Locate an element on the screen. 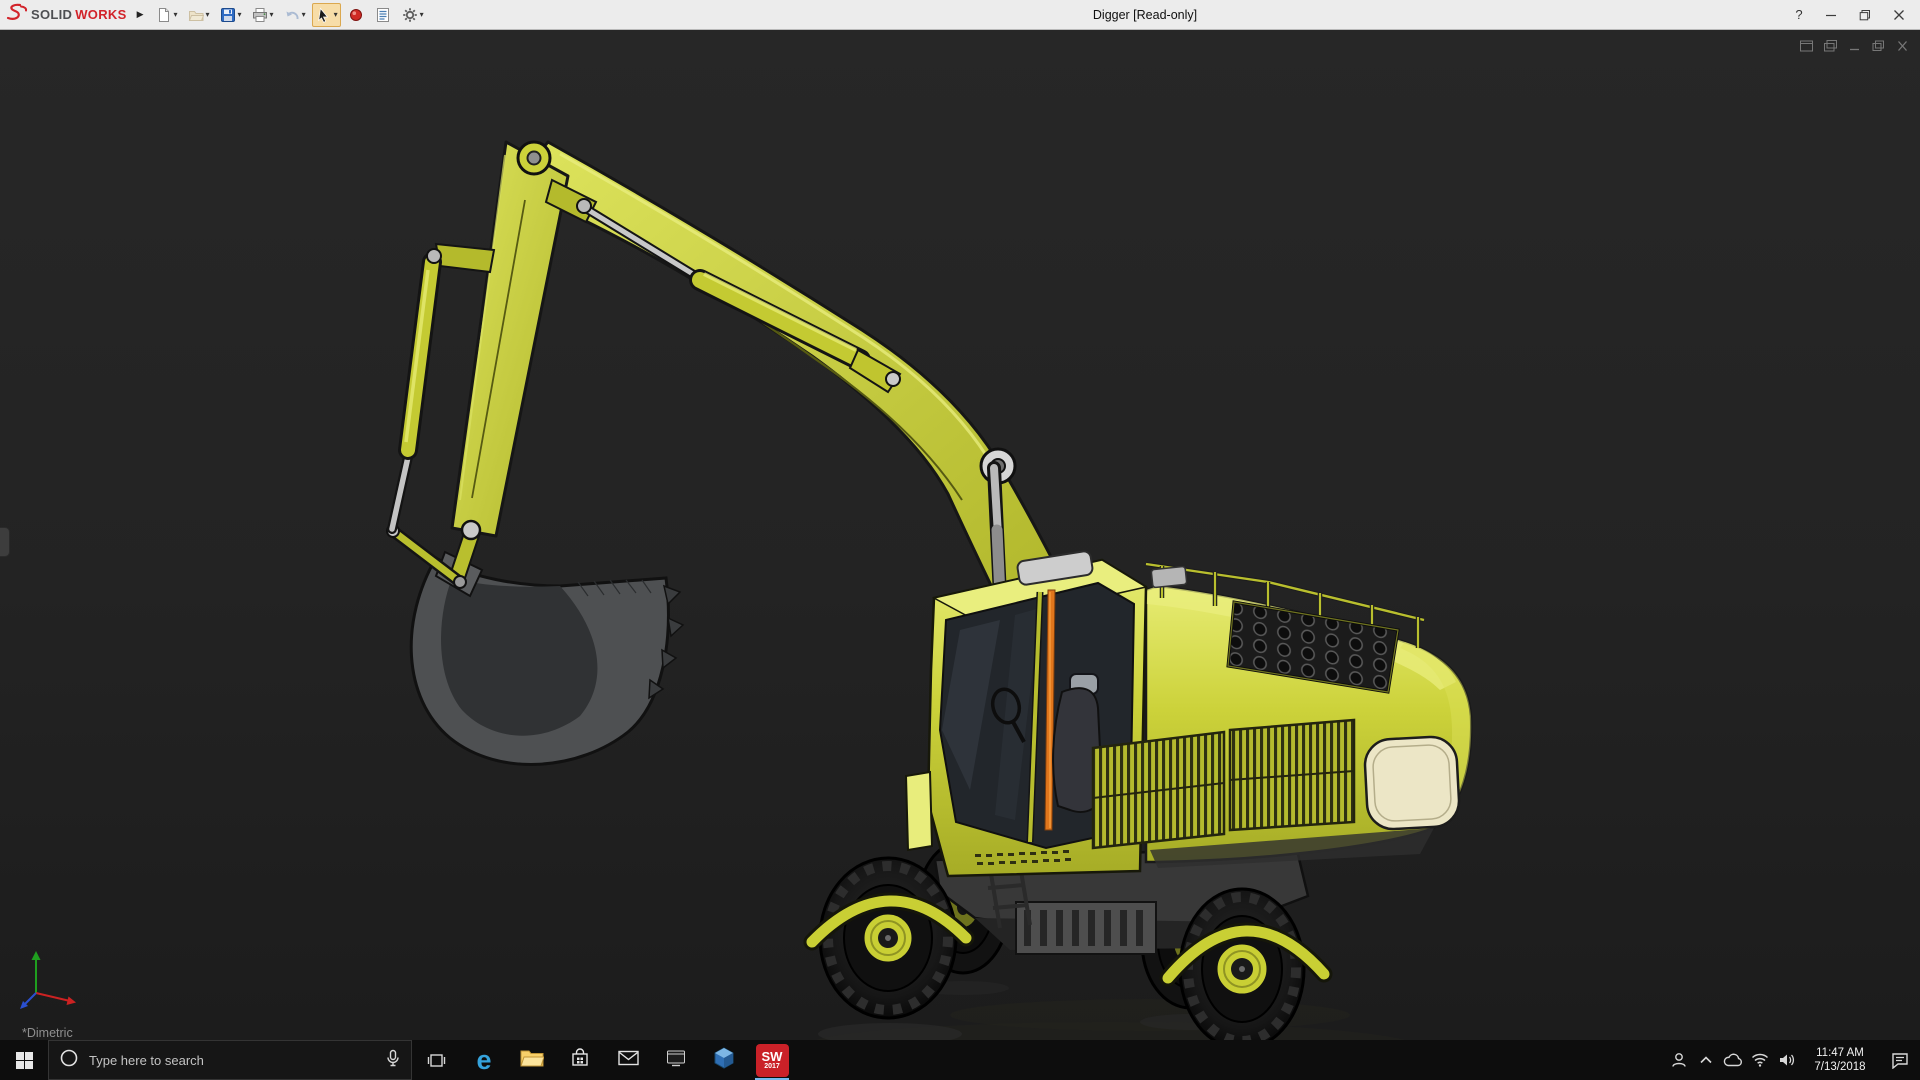 This screenshot has height=1080, width=1920. store-icon is located at coordinates (580, 1060).